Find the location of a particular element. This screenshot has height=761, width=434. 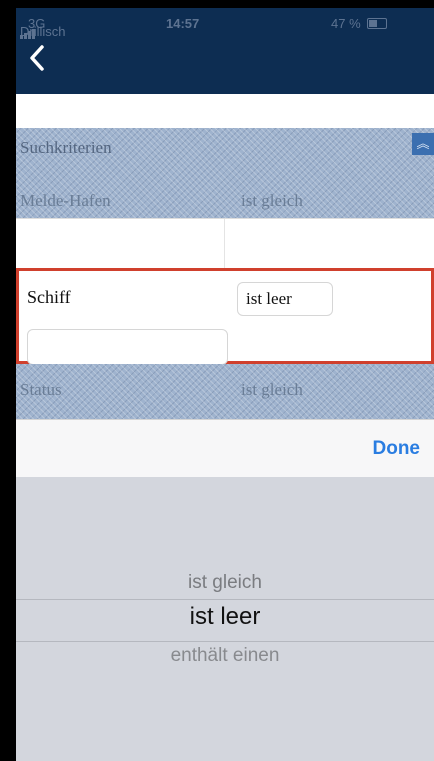

melde-hafen-value-row is located at coordinates (225, 244).